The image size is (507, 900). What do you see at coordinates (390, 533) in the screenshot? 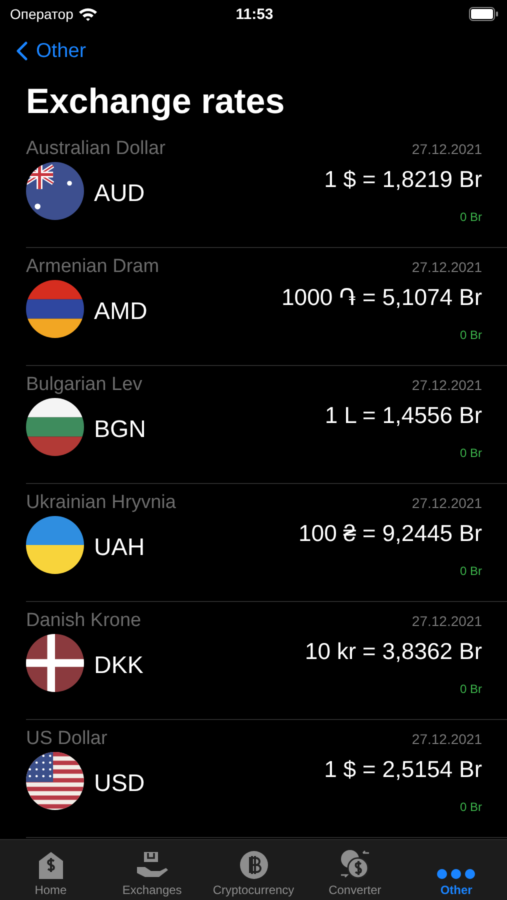
I see `rate-value: 100 ₴ = 9,2445 Br` at bounding box center [390, 533].